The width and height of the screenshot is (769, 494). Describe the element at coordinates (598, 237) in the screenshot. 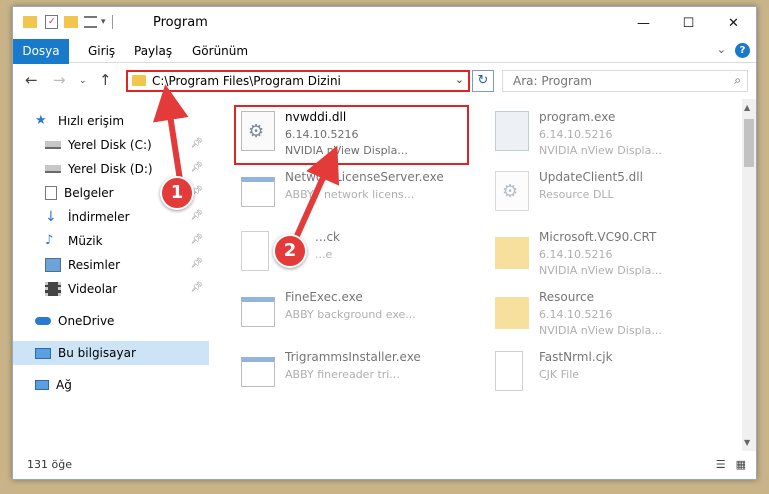

I see `file-name: Microsoft.VC90.CRT` at that location.